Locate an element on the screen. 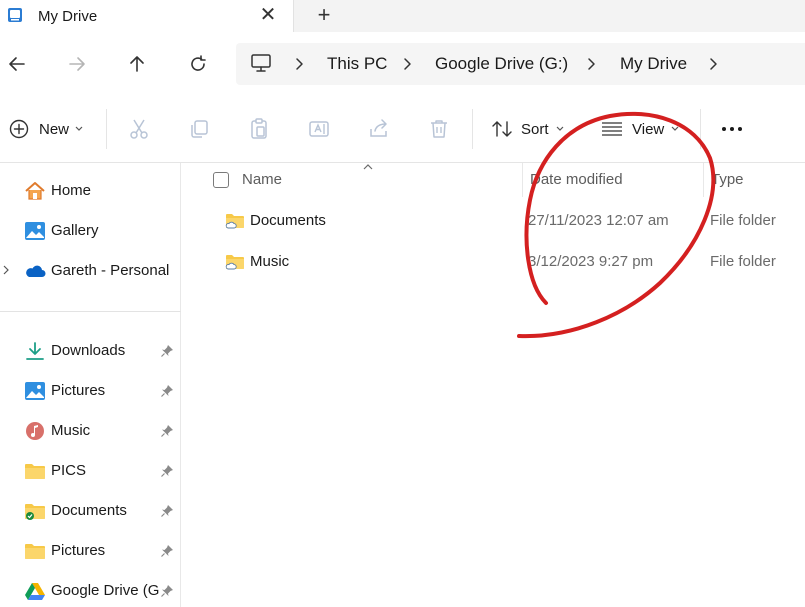  cut-icon is located at coordinates (139, 129).